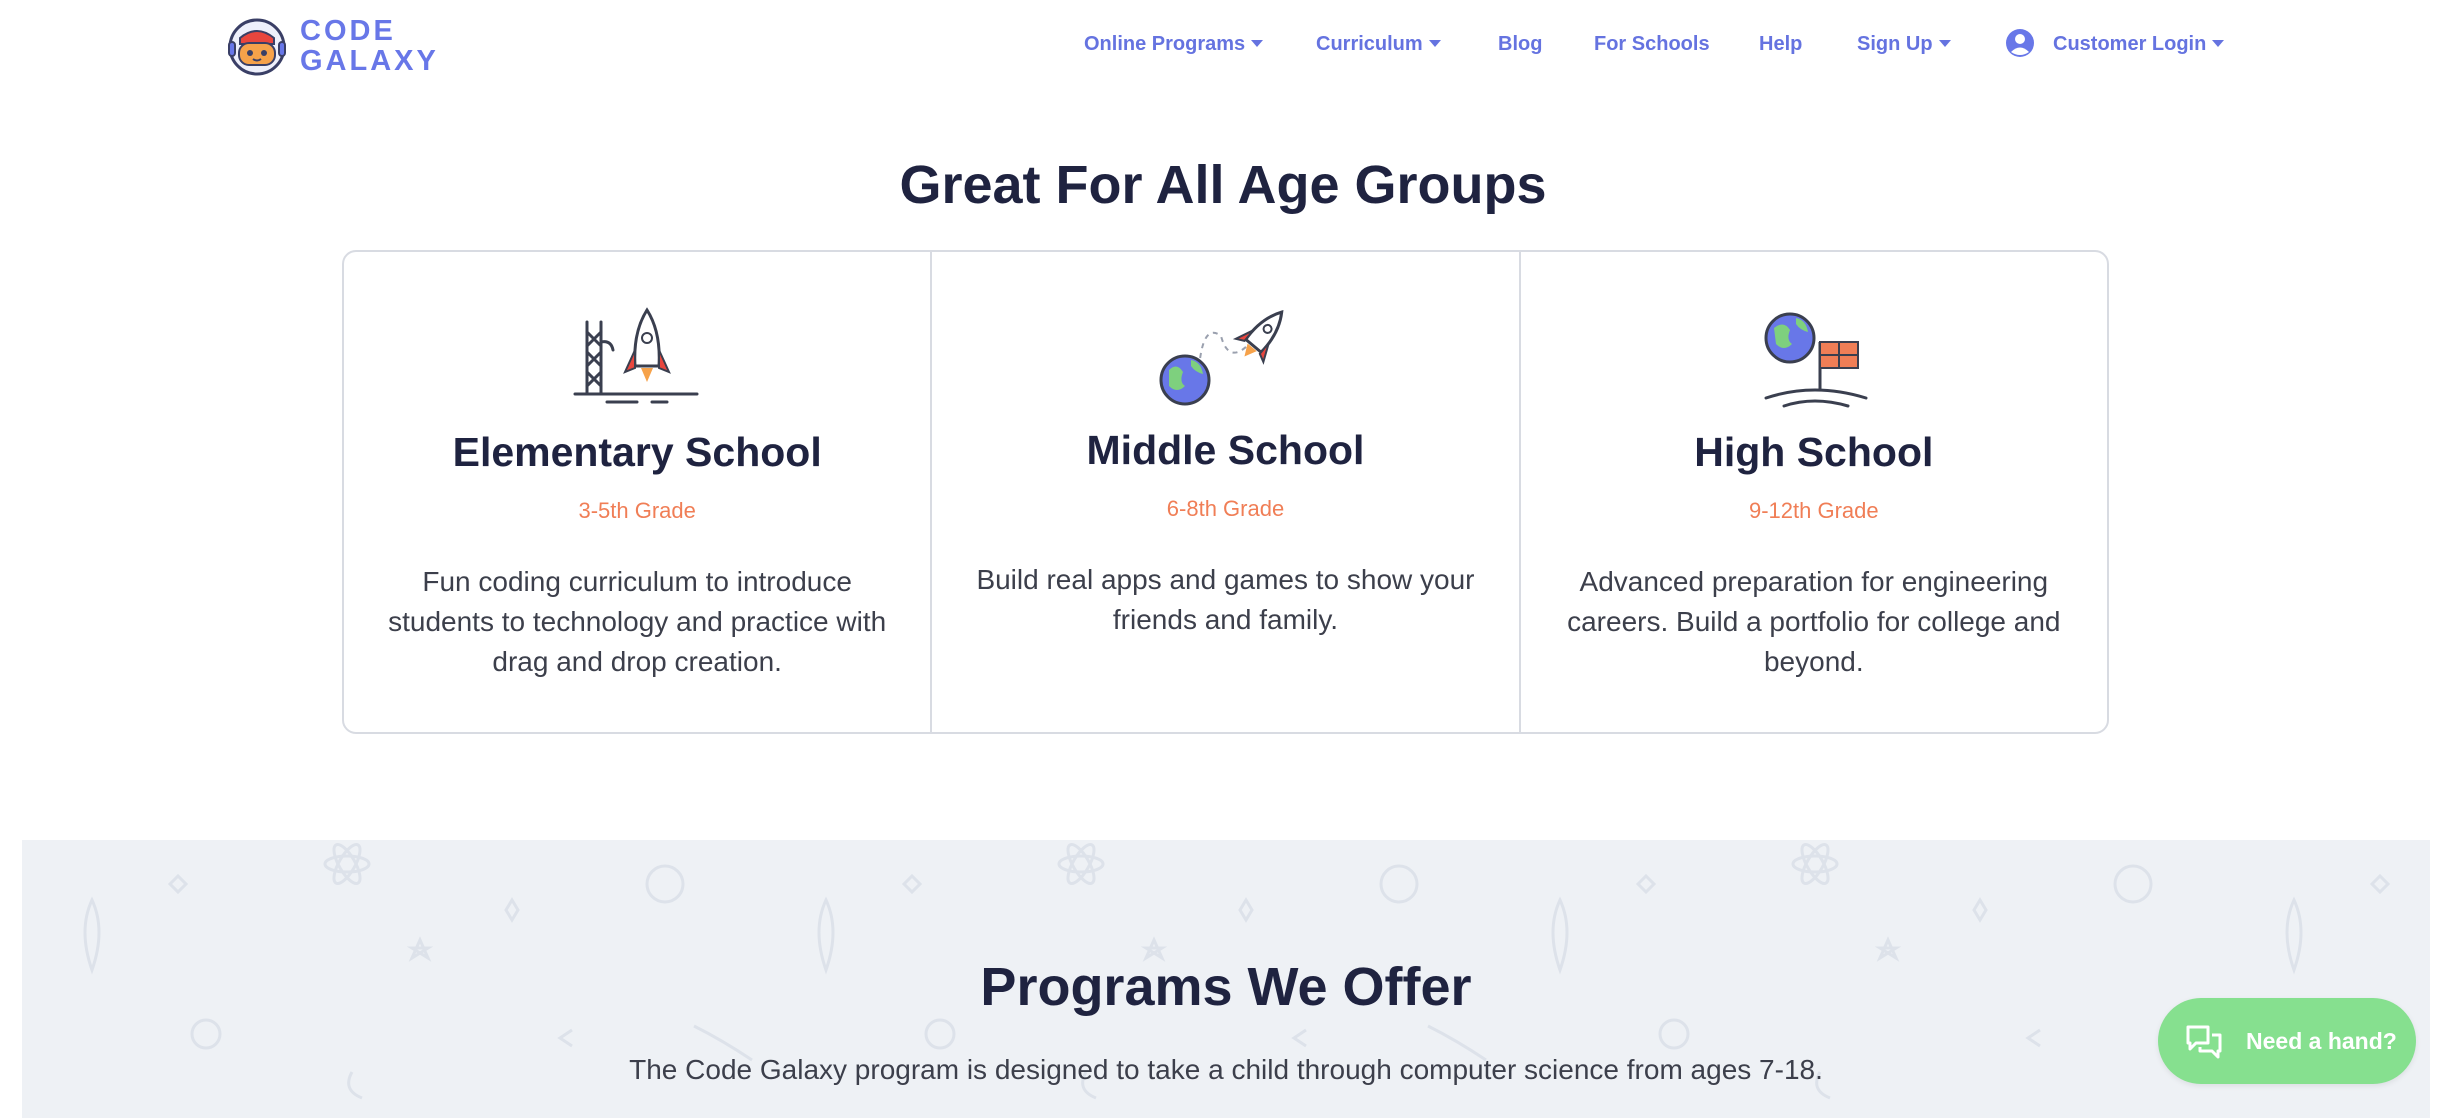 The width and height of the screenshot is (2446, 1118). What do you see at coordinates (1225, 508) in the screenshot?
I see `card-grade: 6-8th Grade` at bounding box center [1225, 508].